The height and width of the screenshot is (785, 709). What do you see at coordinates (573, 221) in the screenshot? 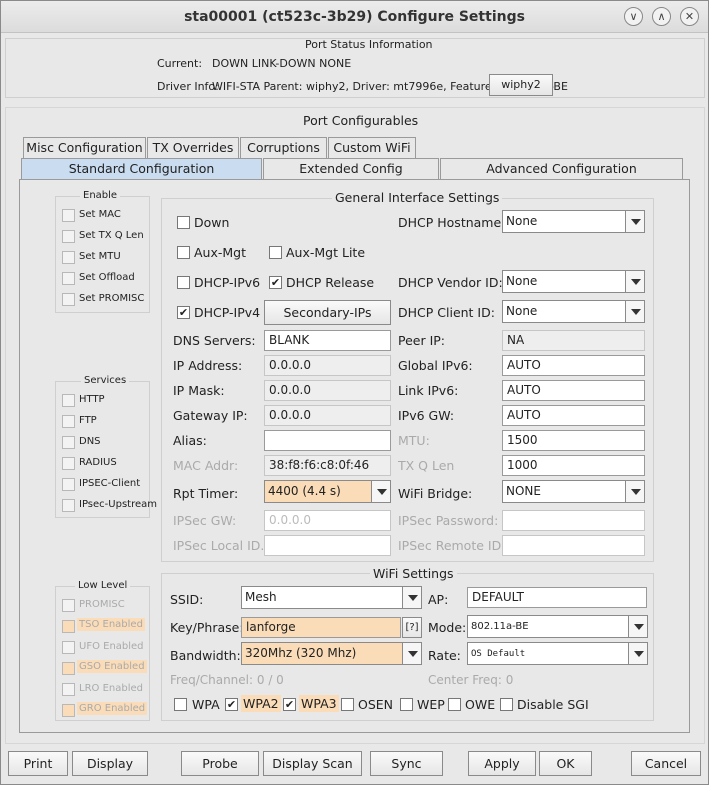
I see `dhcp-hostname-combo: None` at bounding box center [573, 221].